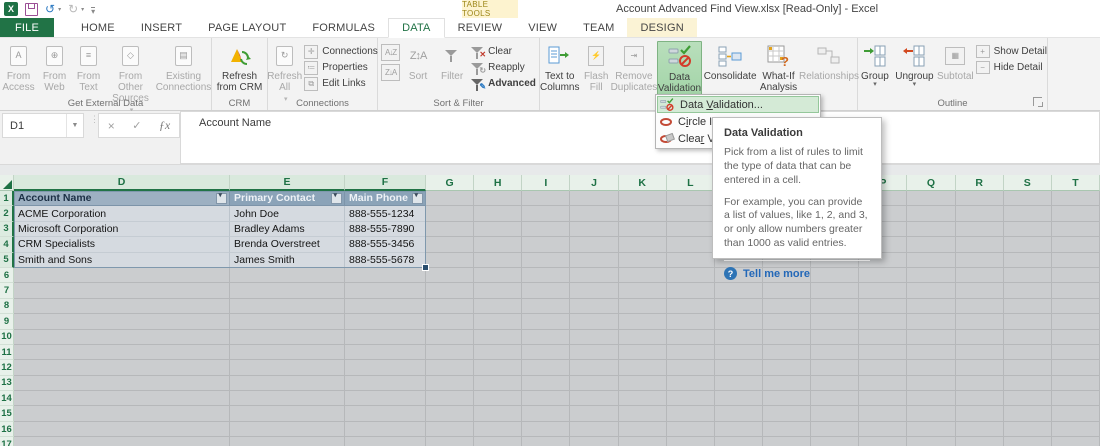 This screenshot has width=1100, height=446. I want to click on select-all-button, so click(7, 183).